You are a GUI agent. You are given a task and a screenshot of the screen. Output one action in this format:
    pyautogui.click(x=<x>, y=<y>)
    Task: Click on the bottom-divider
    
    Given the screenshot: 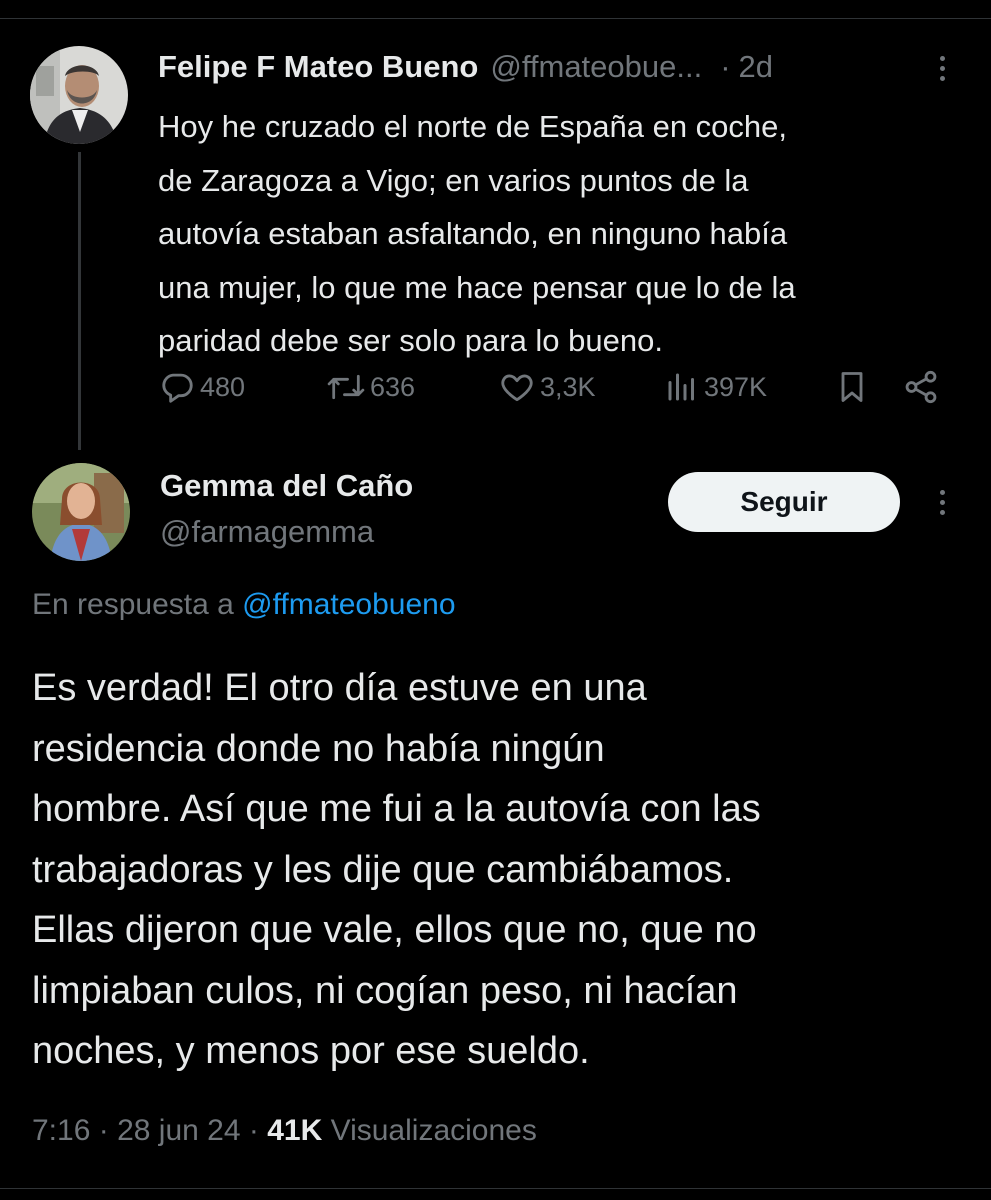 What is the action you would take?
    pyautogui.click(x=495, y=1188)
    